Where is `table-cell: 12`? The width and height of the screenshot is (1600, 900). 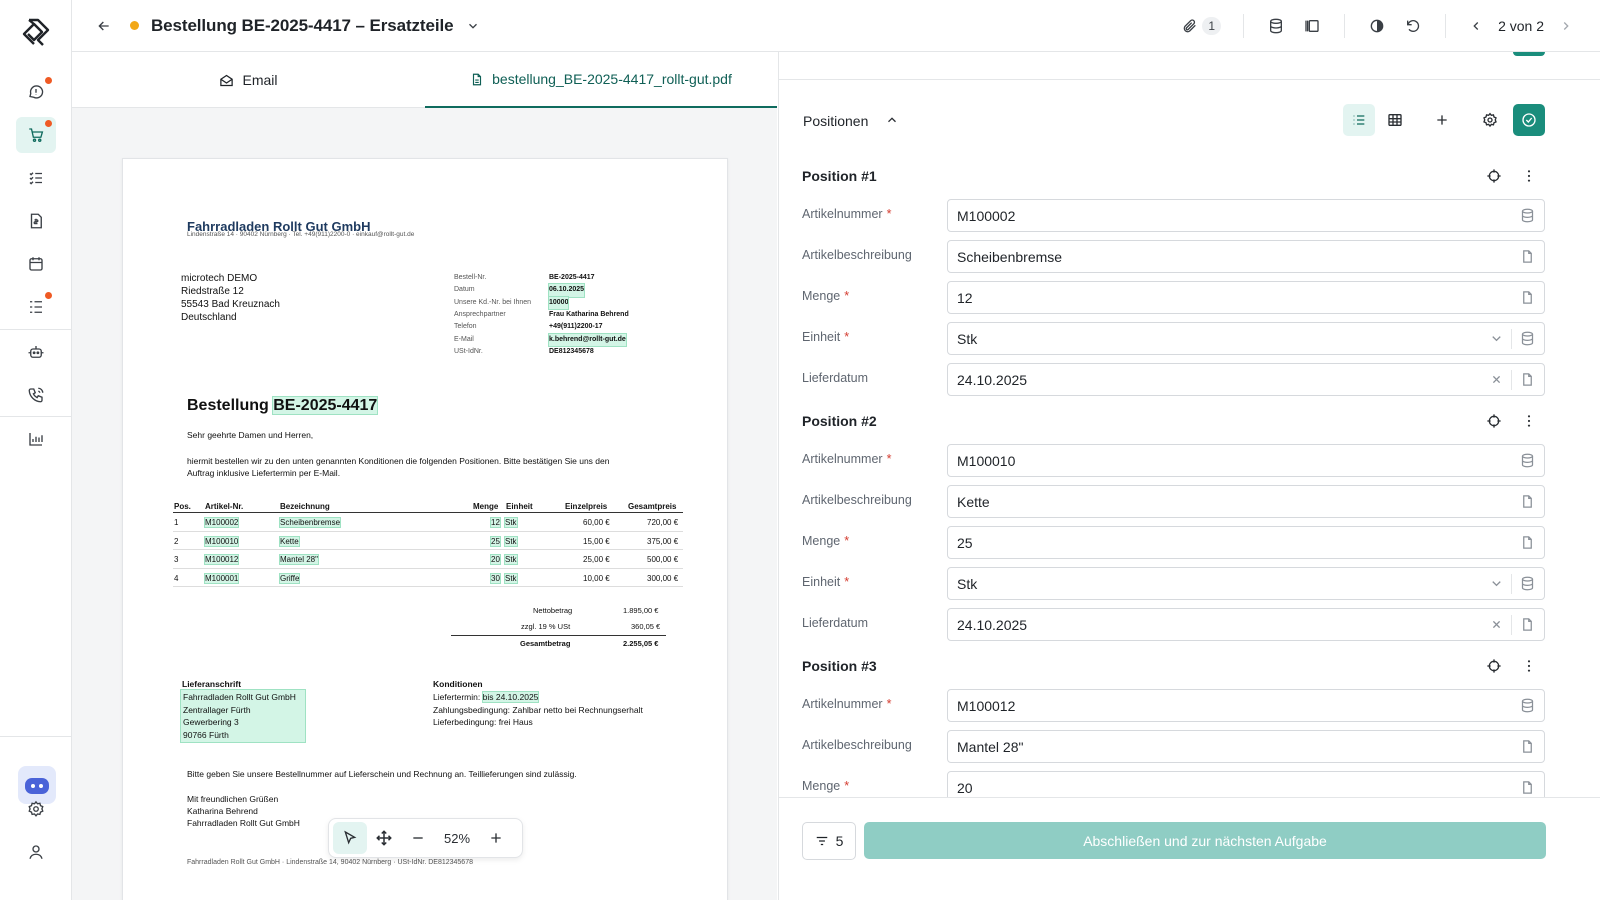 table-cell: 12 is located at coordinates (495, 522).